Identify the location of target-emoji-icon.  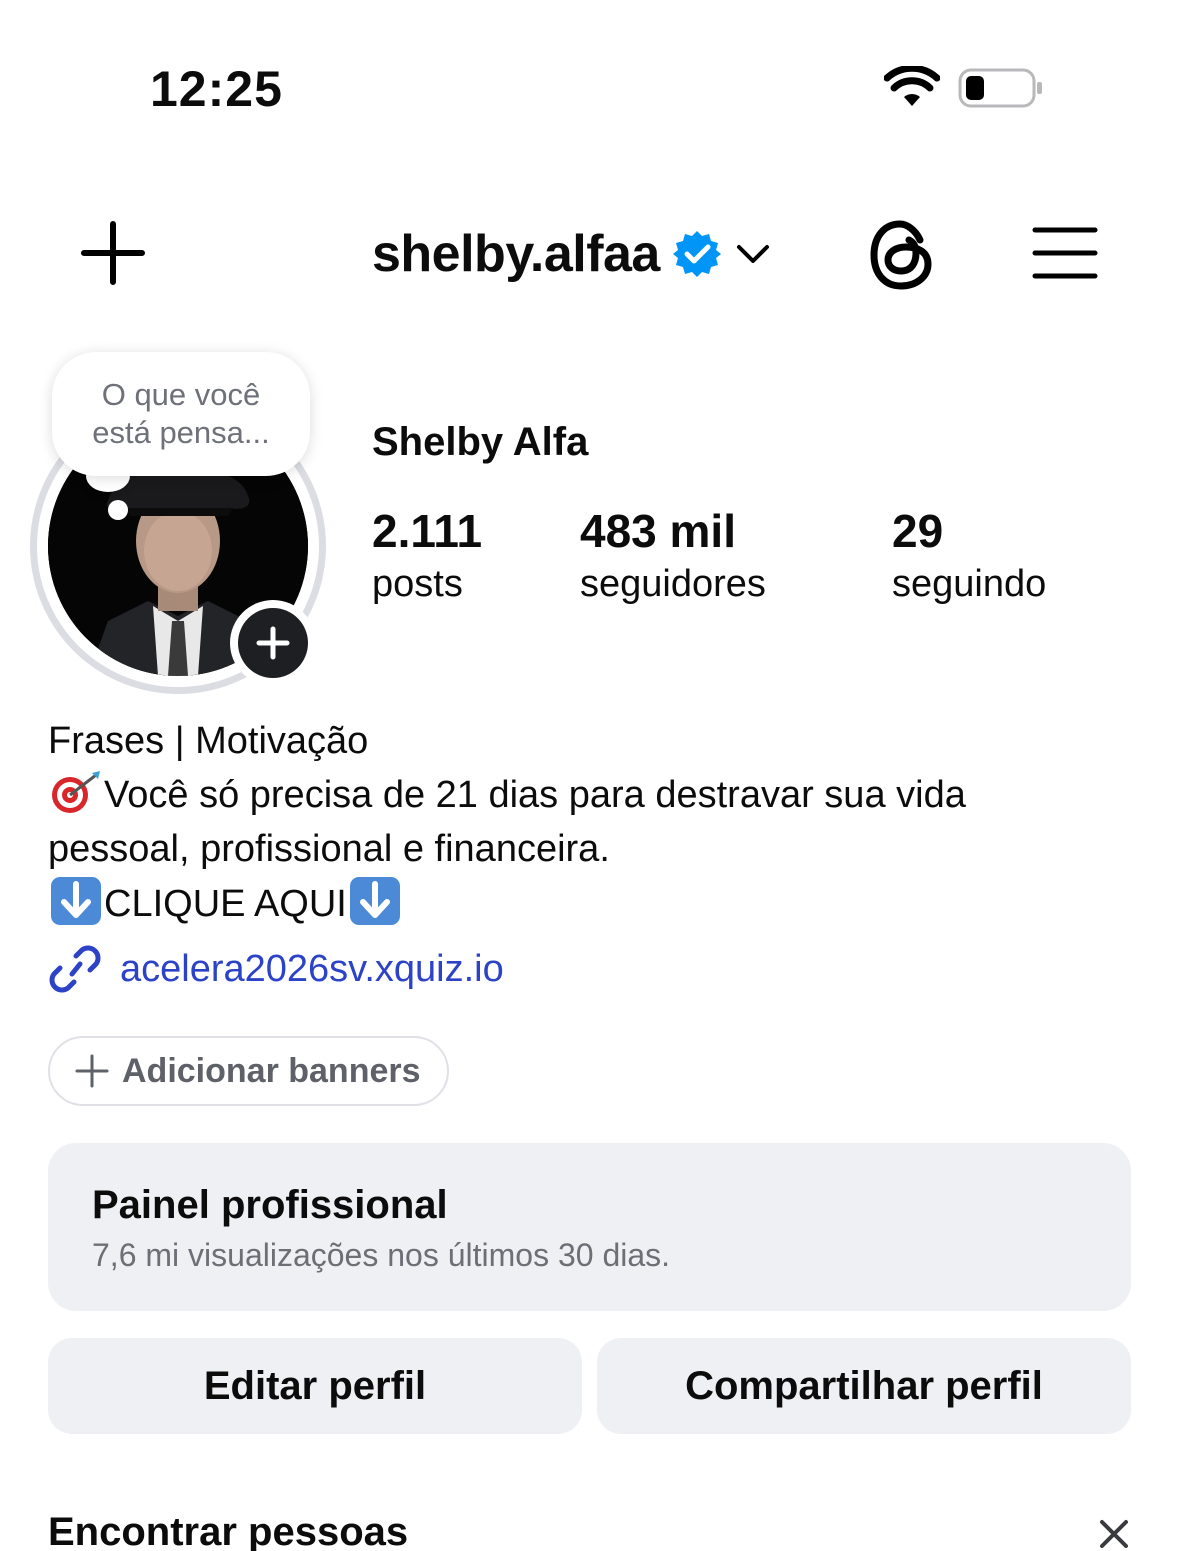
(76, 792).